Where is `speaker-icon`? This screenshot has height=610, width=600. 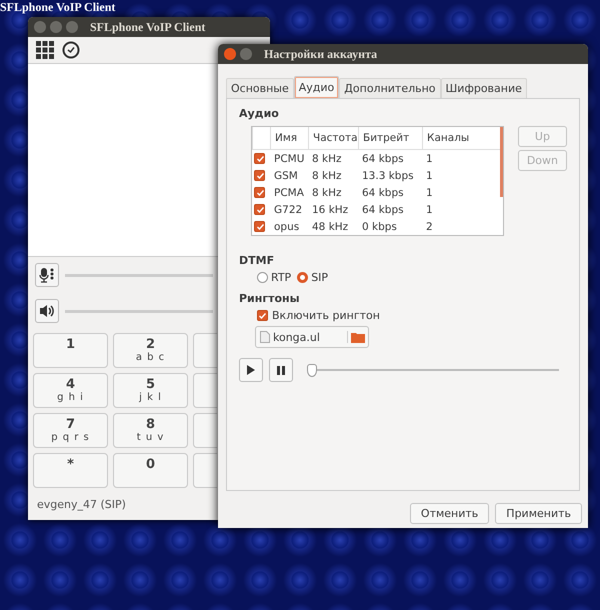
speaker-icon is located at coordinates (47, 311).